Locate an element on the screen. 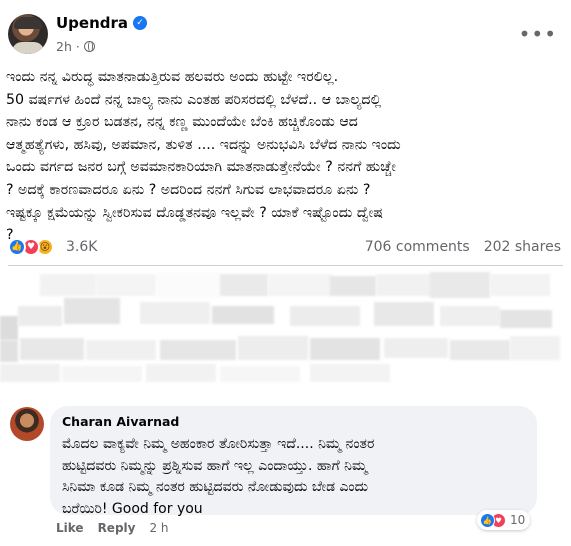  author-row: Upendra ✓ is located at coordinates (102, 23).